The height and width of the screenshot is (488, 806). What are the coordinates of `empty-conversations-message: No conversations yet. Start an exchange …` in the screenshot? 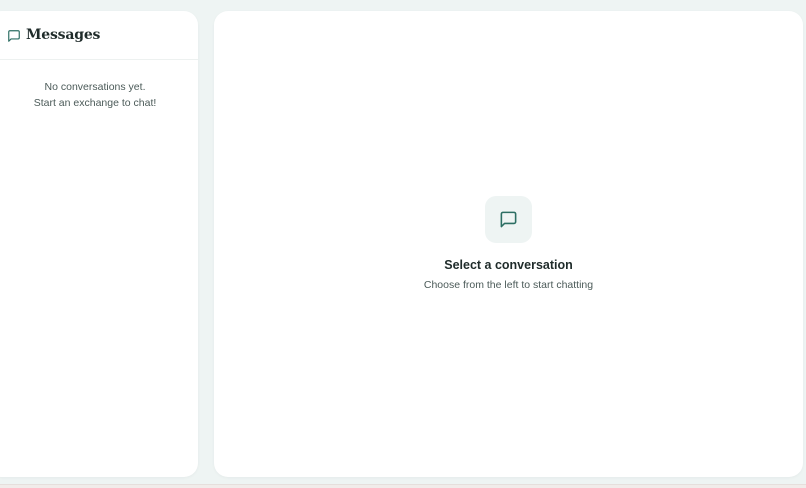 It's located at (101, 95).